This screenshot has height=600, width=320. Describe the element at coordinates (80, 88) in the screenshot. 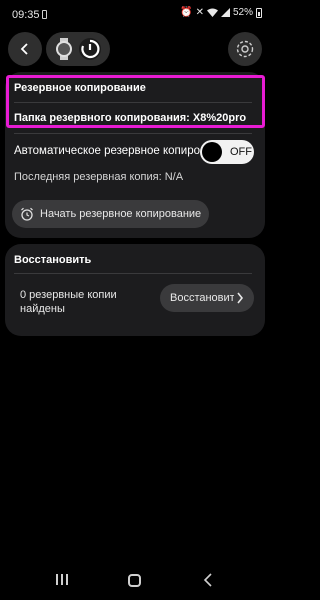

I see `backup-title: Резервное копирование` at that location.